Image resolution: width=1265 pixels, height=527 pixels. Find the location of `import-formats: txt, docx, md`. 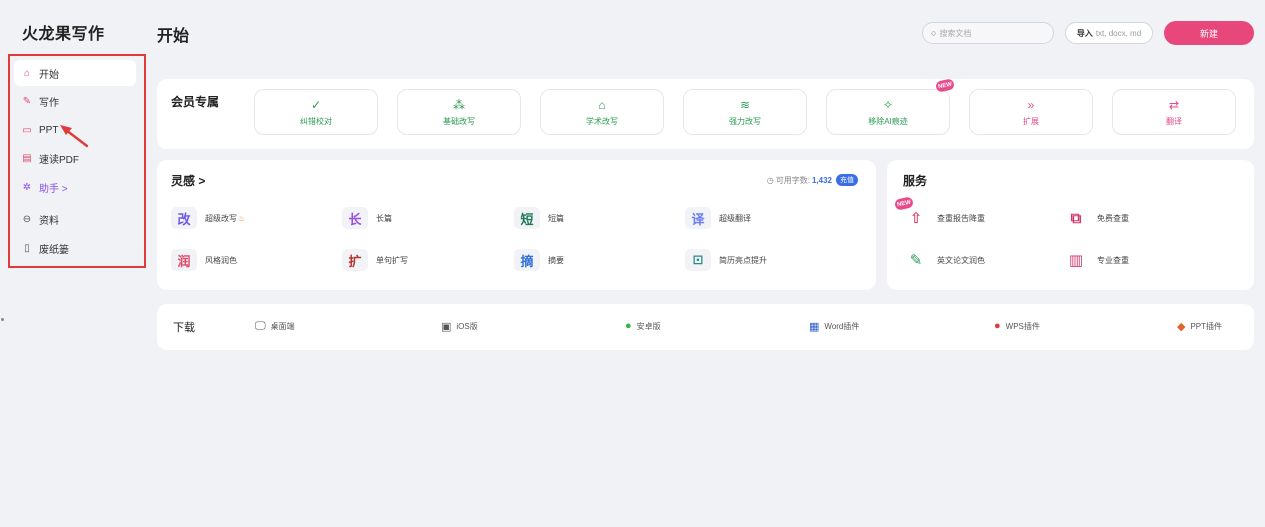

import-formats: txt, docx, md is located at coordinates (1118, 33).